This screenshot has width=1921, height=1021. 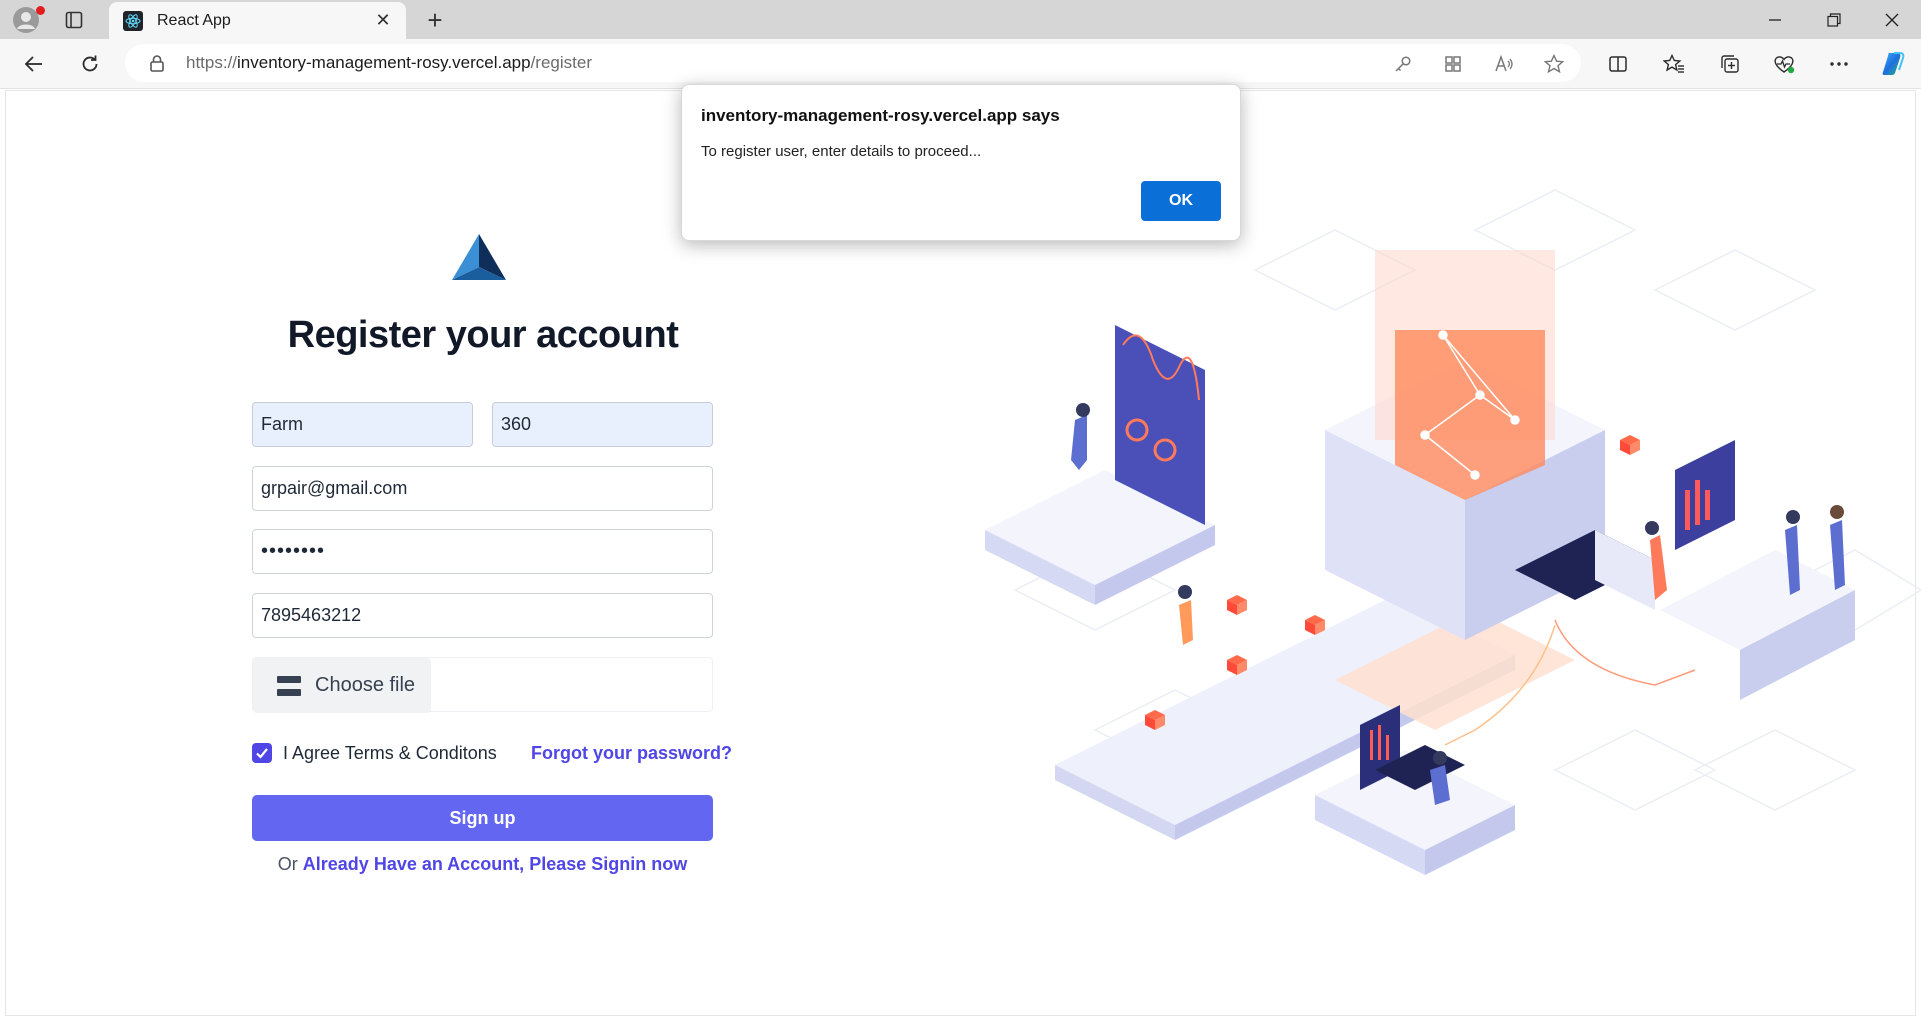 What do you see at coordinates (384, 62) in the screenshot?
I see `url-domain: inventory-management-rosy.vercel.app` at bounding box center [384, 62].